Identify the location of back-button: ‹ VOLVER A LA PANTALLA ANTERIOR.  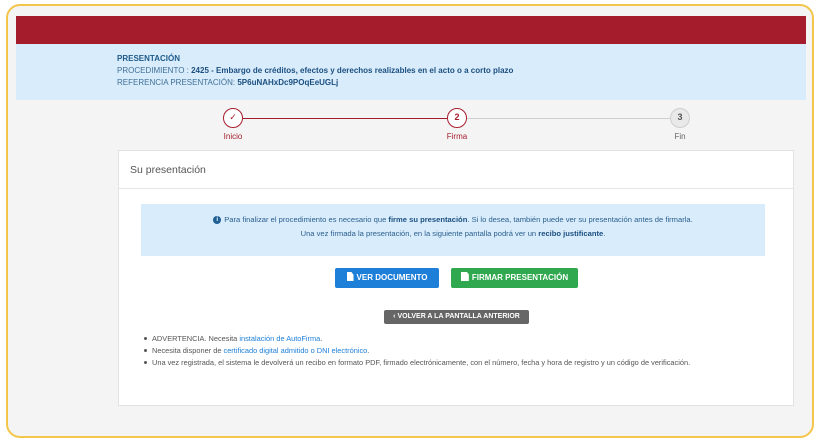
(456, 317).